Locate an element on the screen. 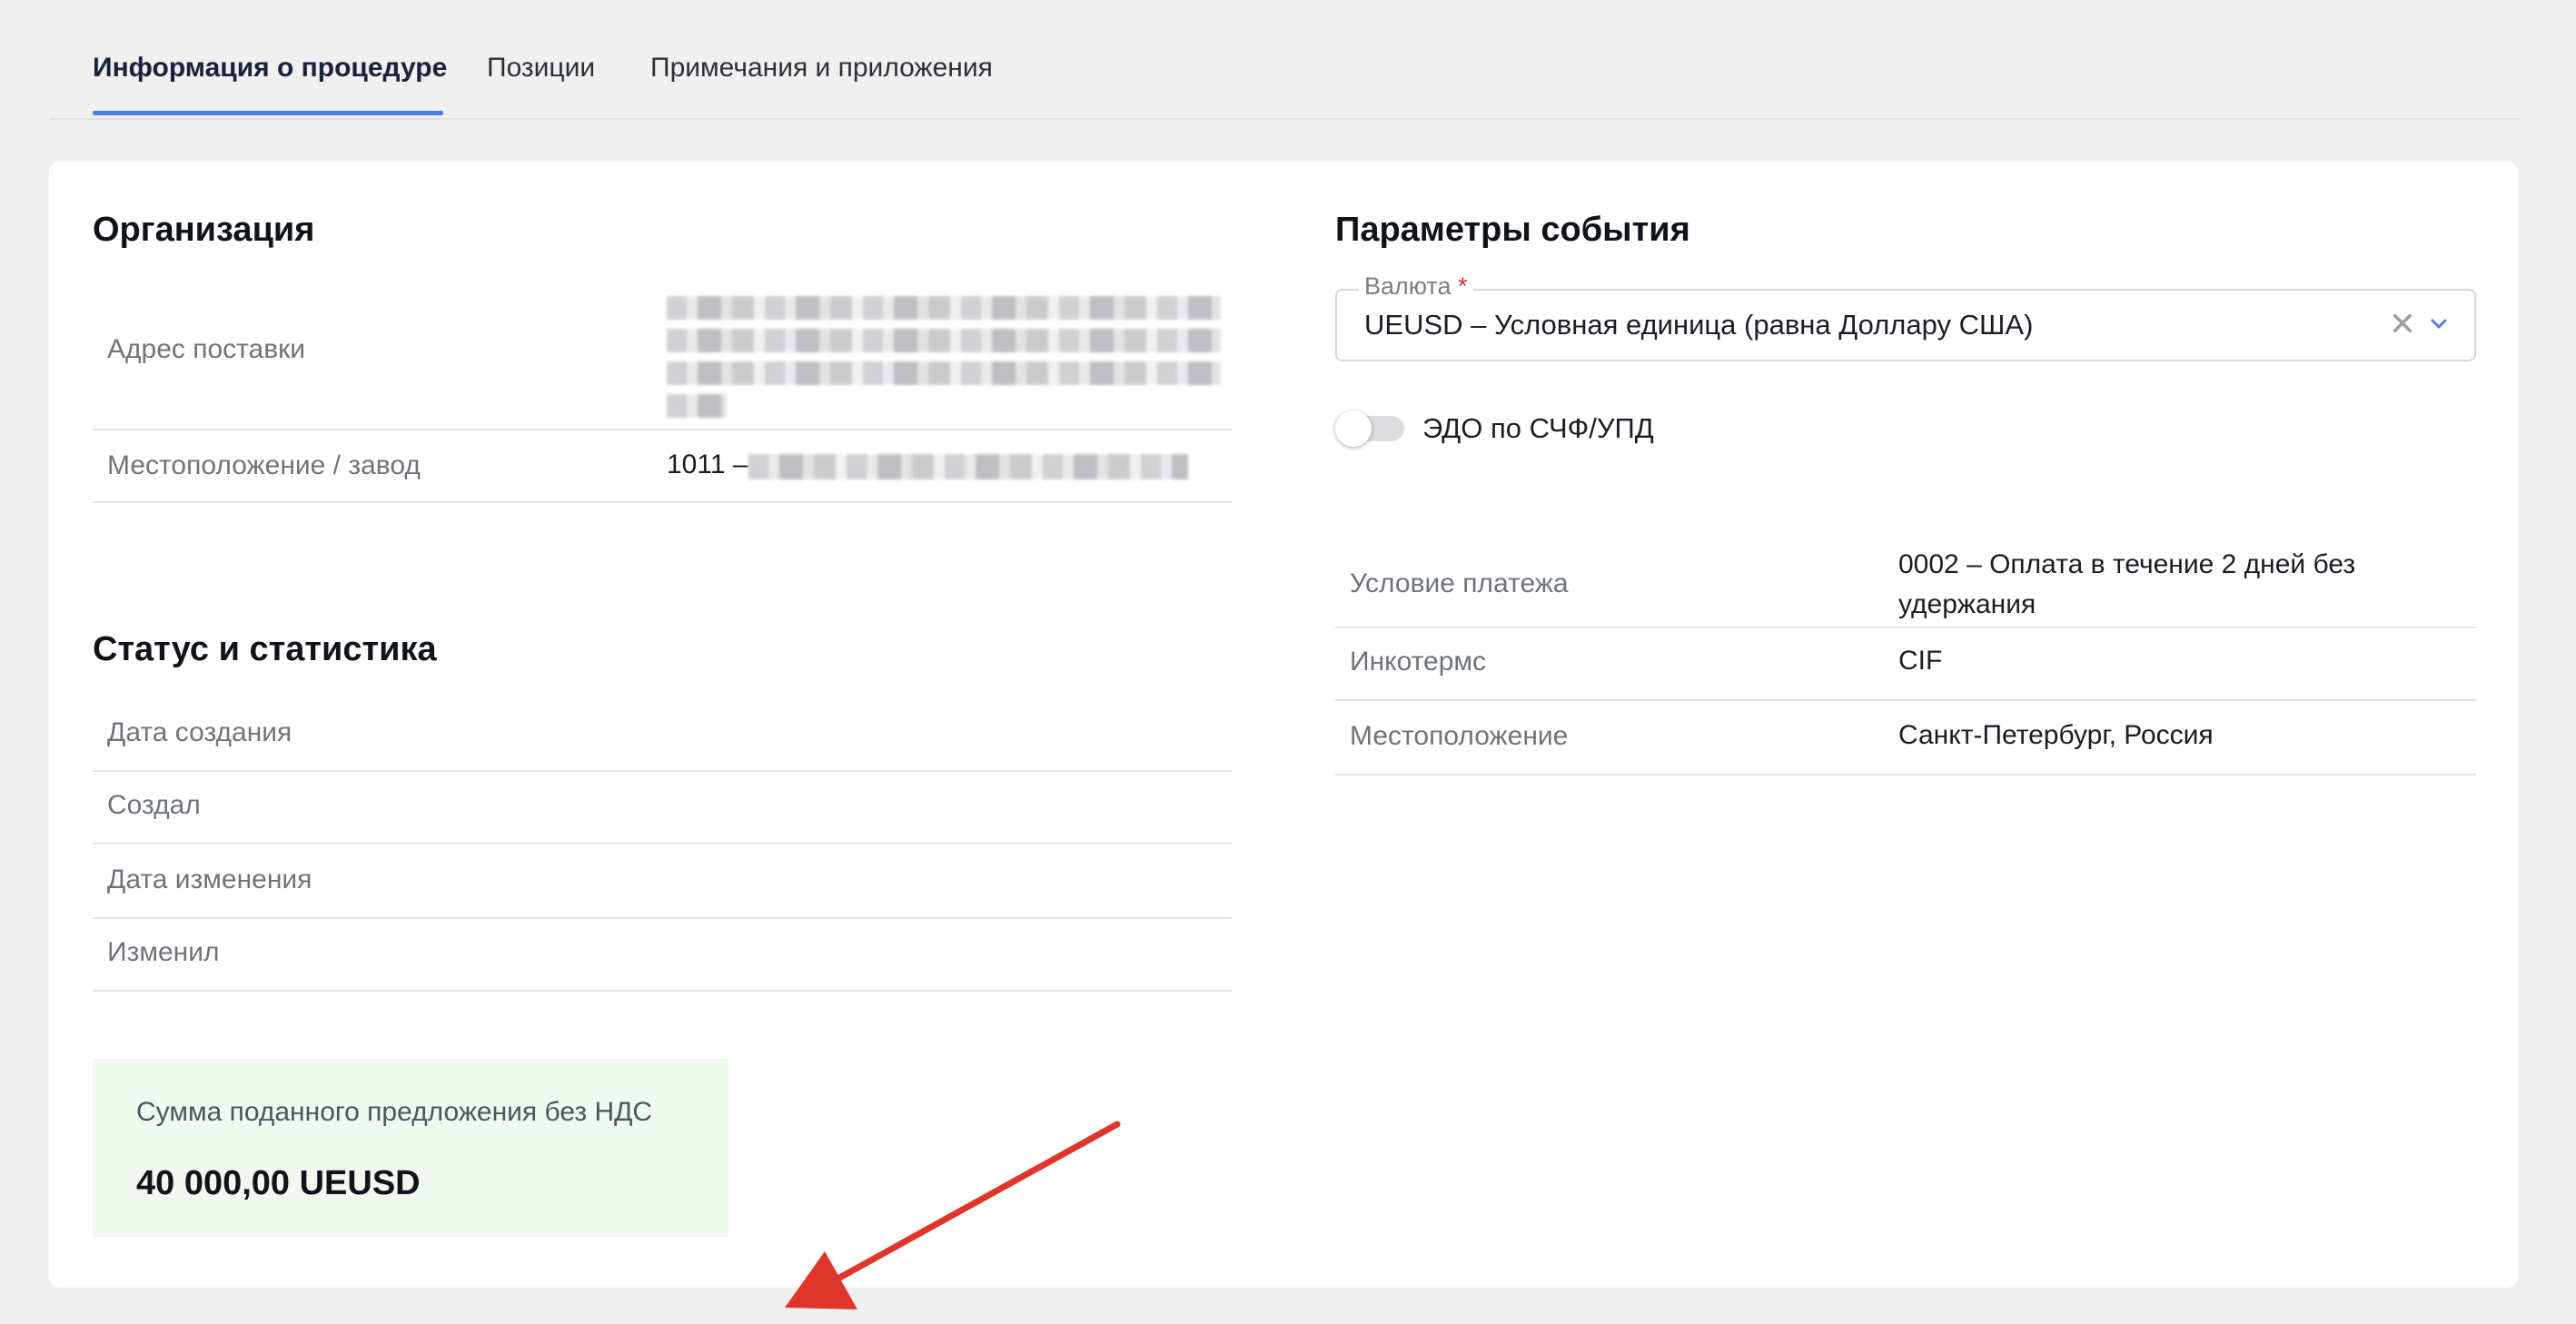  event-params-title: Параметры события is located at coordinates (1512, 230).